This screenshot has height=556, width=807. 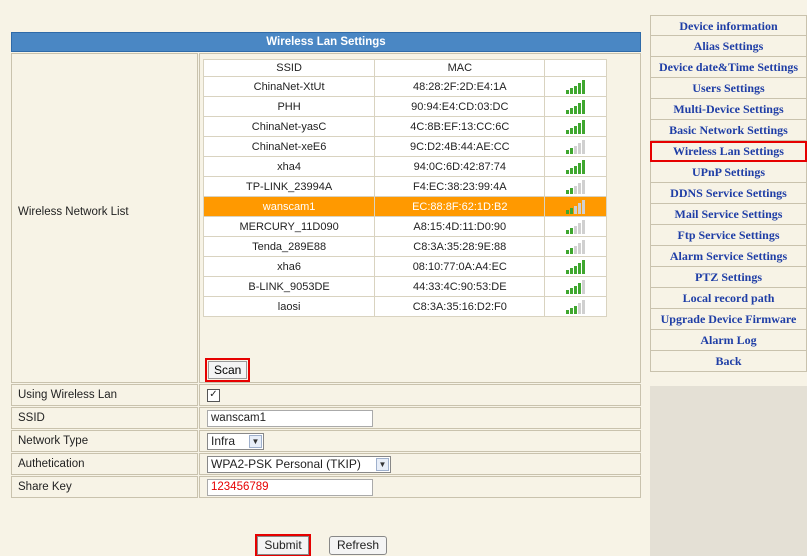 What do you see at coordinates (728, 471) in the screenshot?
I see `sidebar-background` at bounding box center [728, 471].